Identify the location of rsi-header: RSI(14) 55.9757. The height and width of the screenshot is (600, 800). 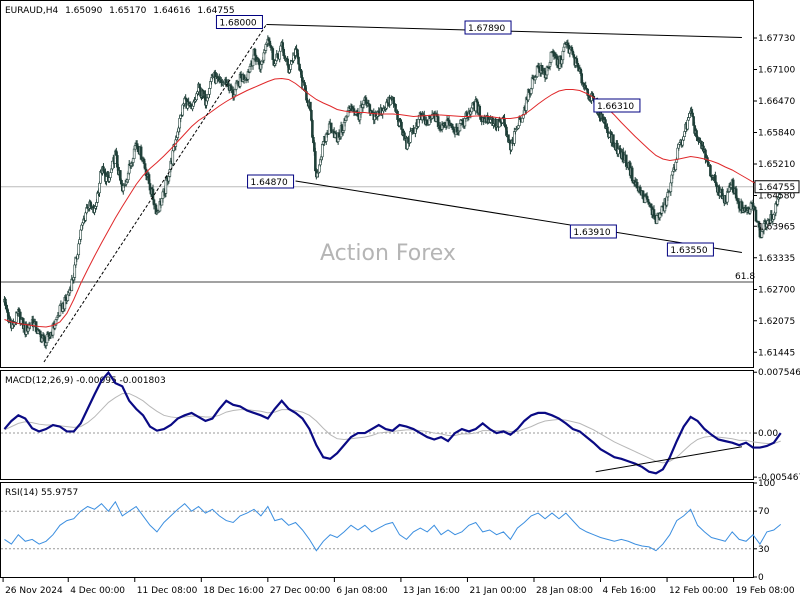
(41, 493).